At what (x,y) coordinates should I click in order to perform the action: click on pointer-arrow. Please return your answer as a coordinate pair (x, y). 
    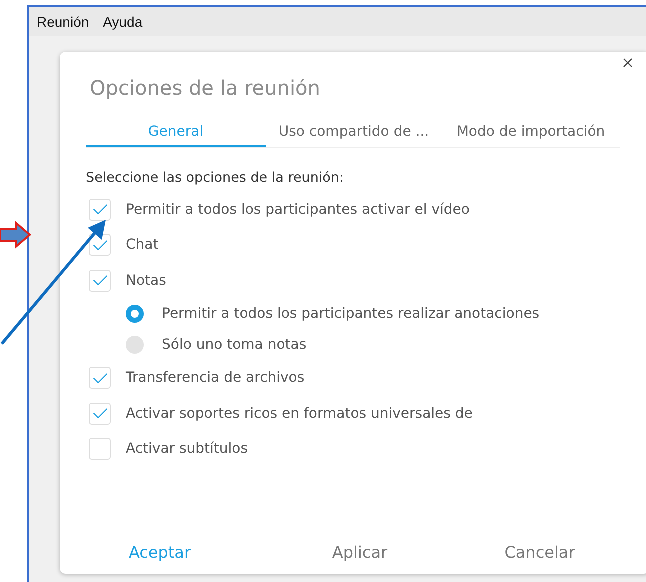
    Looking at the image, I should click on (16, 235).